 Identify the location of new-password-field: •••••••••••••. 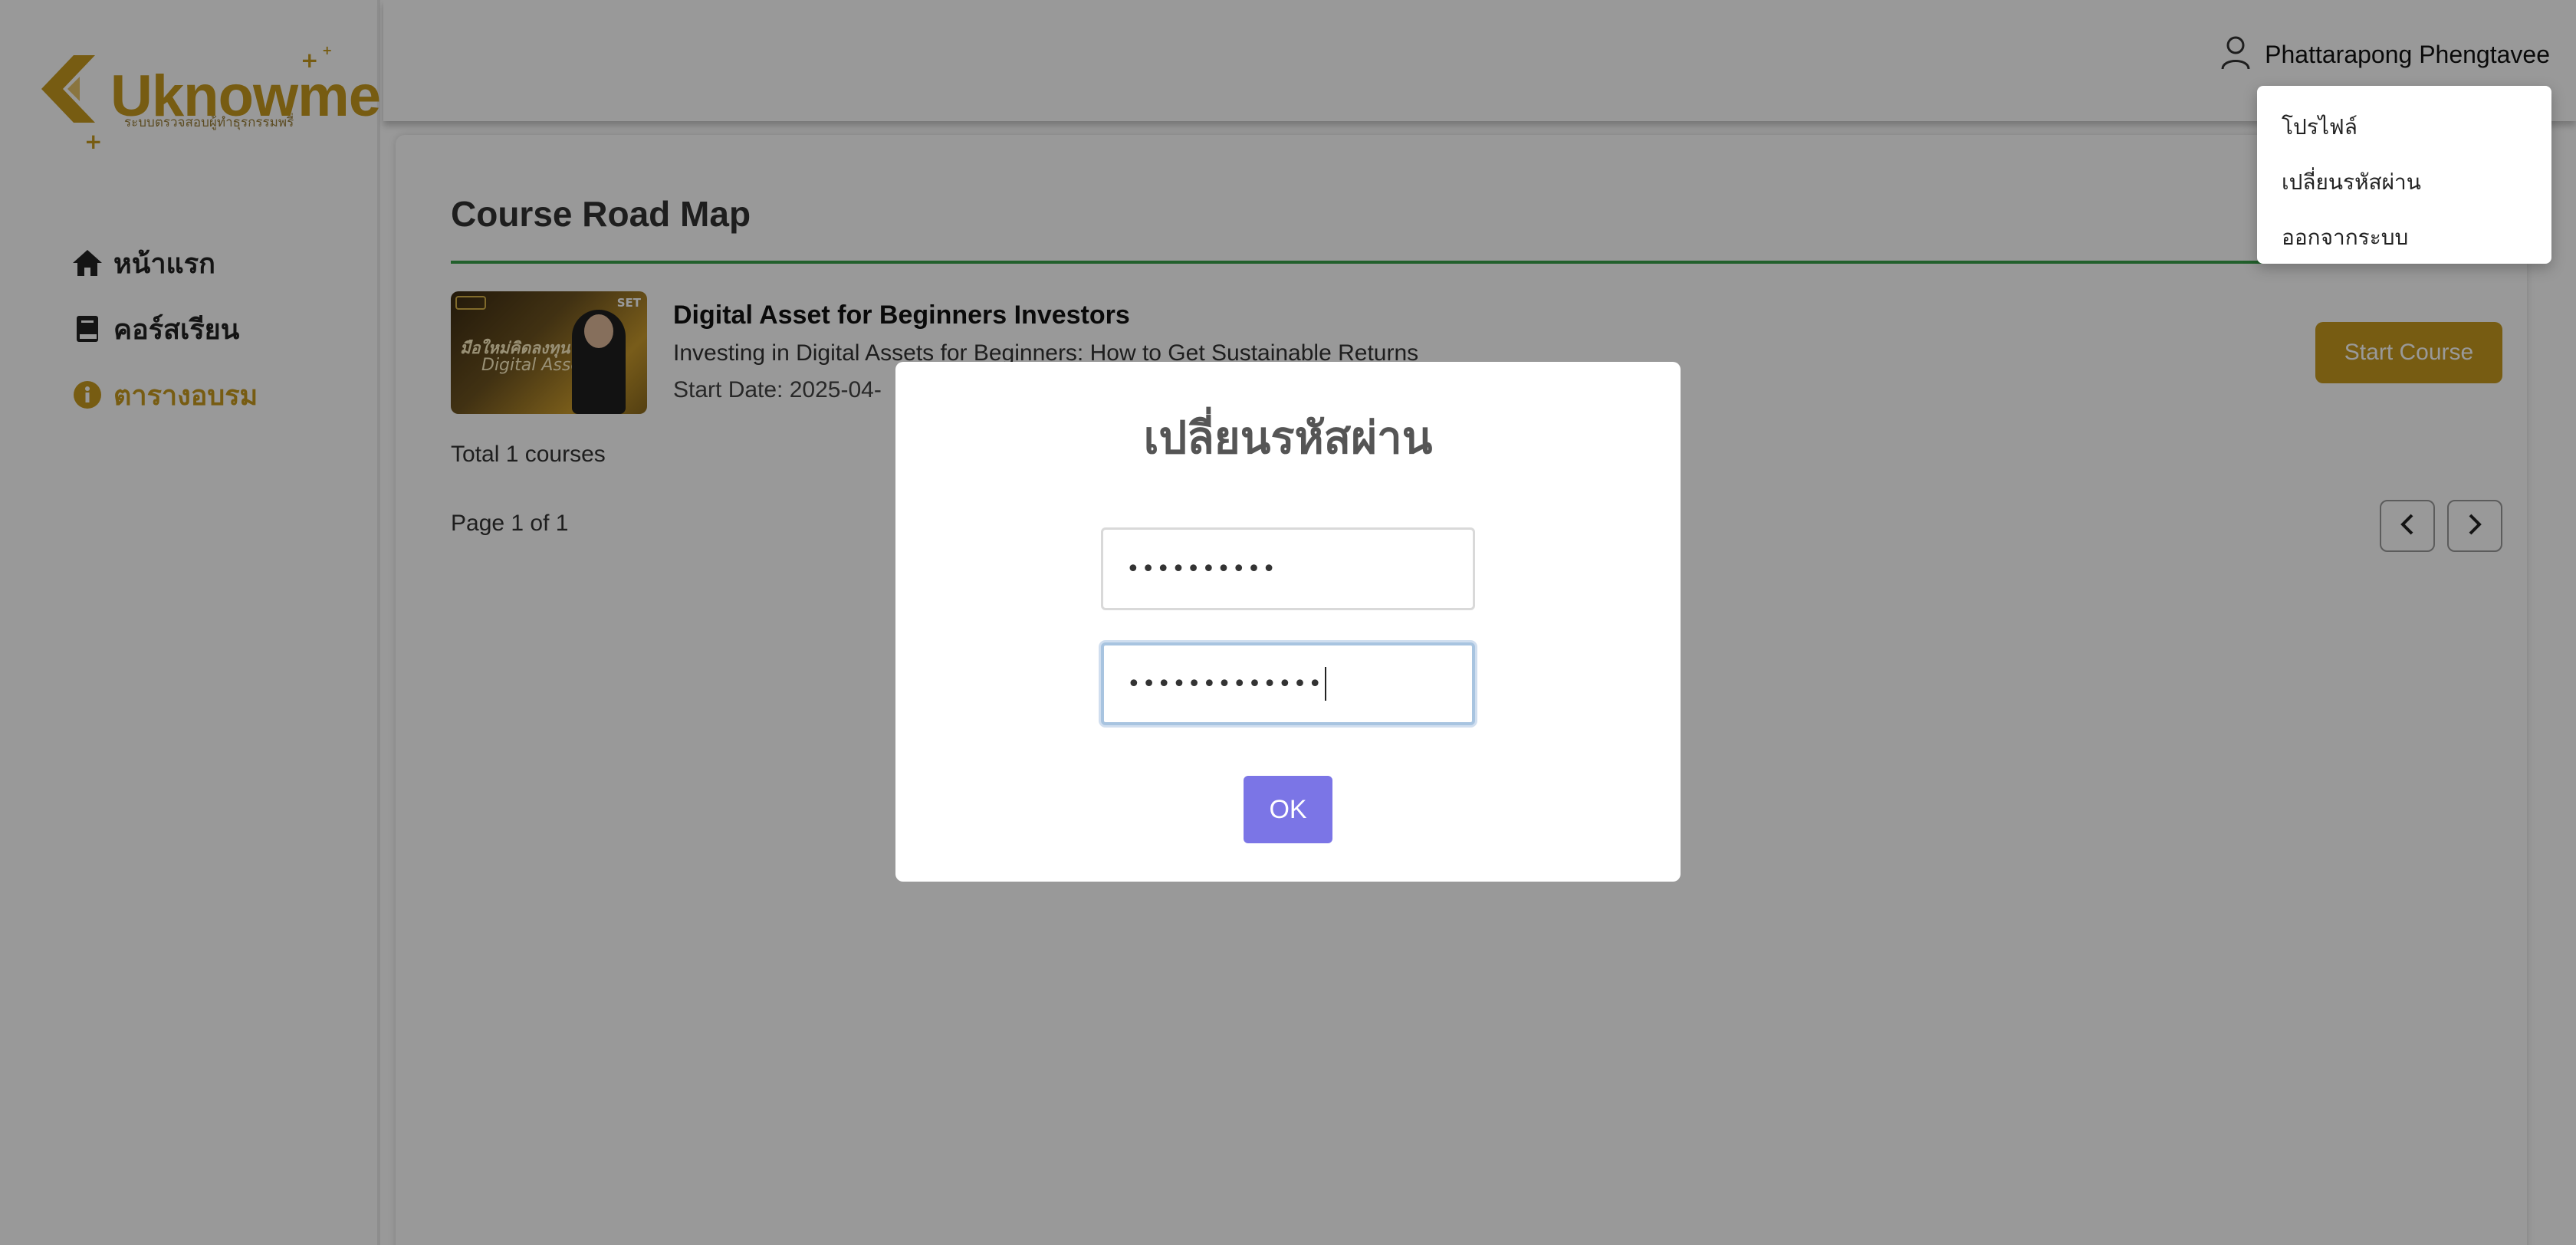
(1288, 683).